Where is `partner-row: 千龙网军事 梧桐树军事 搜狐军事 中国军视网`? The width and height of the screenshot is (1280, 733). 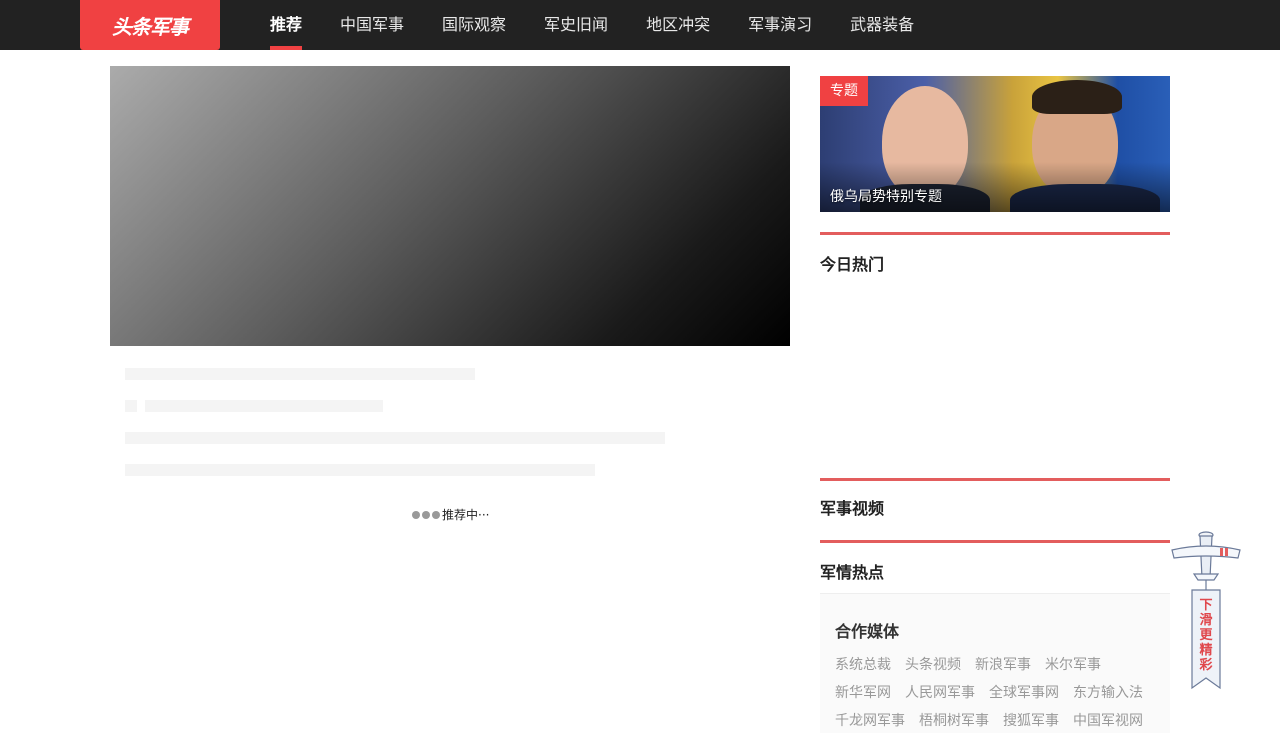
partner-row: 千龙网军事 梧桐树军事 搜狐军事 中国军视网 is located at coordinates (996, 720).